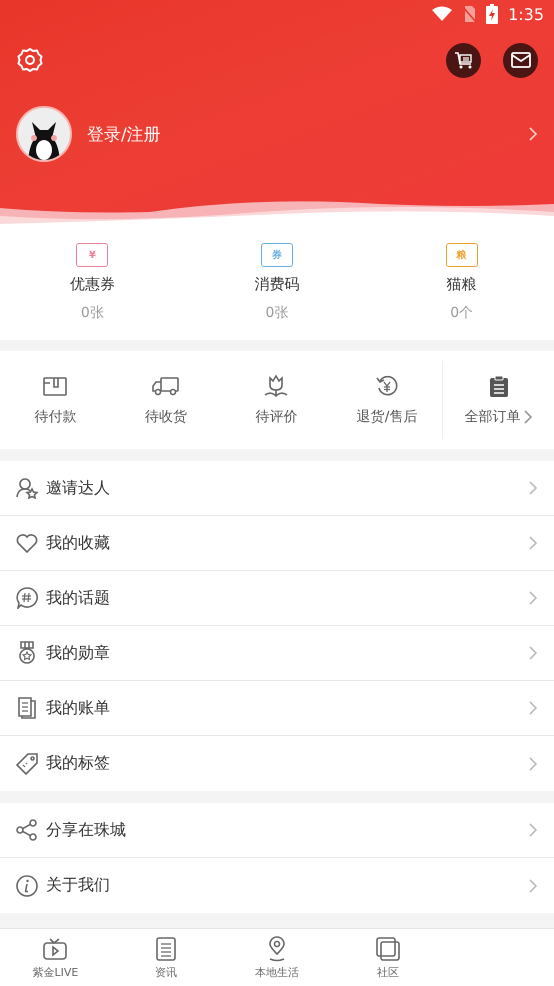 The image size is (554, 986). I want to click on share-icon, so click(27, 830).